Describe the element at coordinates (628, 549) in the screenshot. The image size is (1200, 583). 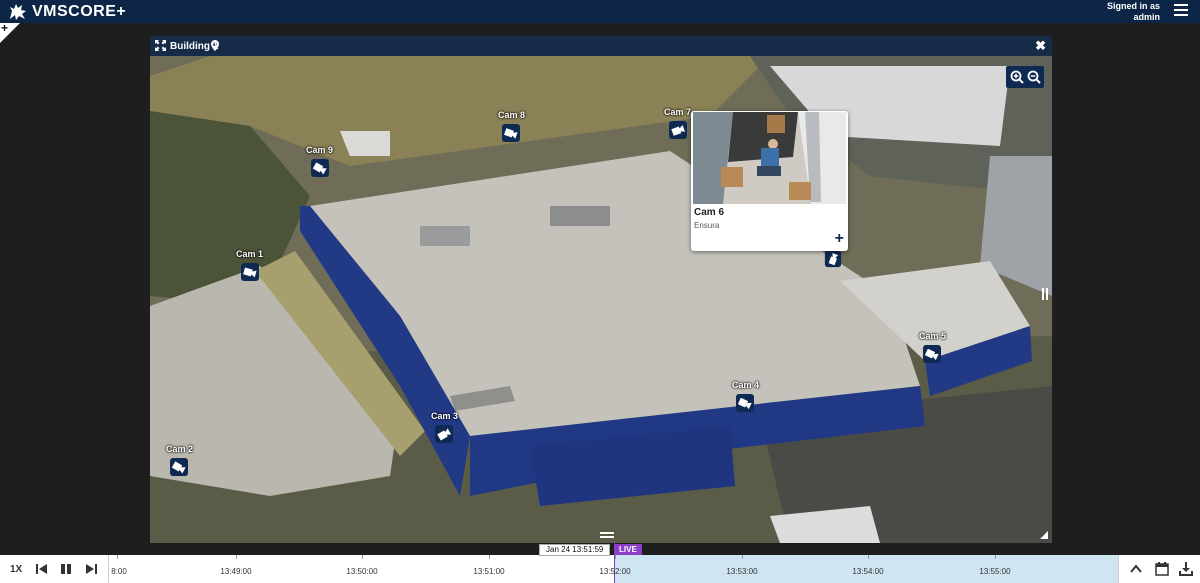
I see `live-badge: LIVE` at that location.